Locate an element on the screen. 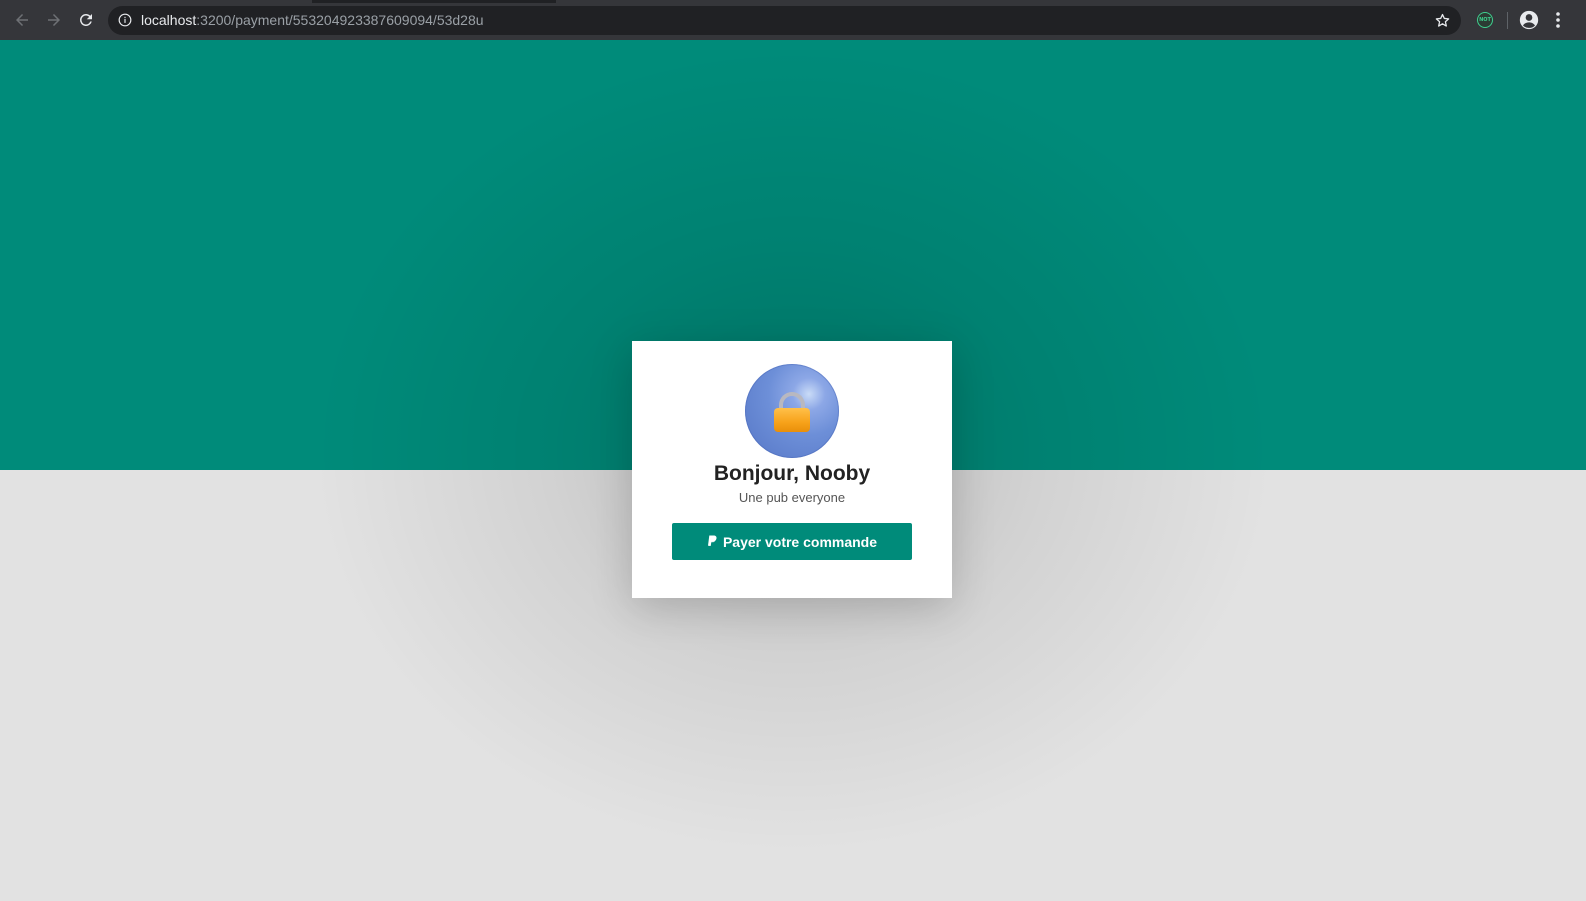 The image size is (1586, 901). pay-order-button-label: Payer votre commande is located at coordinates (800, 541).